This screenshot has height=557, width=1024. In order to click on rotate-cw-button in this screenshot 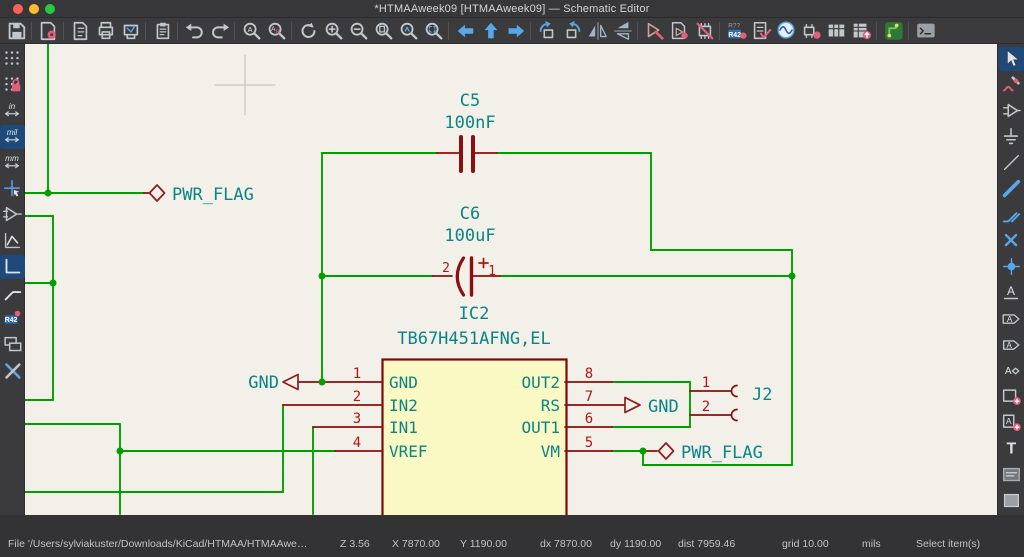, I will do `click(571, 31)`.